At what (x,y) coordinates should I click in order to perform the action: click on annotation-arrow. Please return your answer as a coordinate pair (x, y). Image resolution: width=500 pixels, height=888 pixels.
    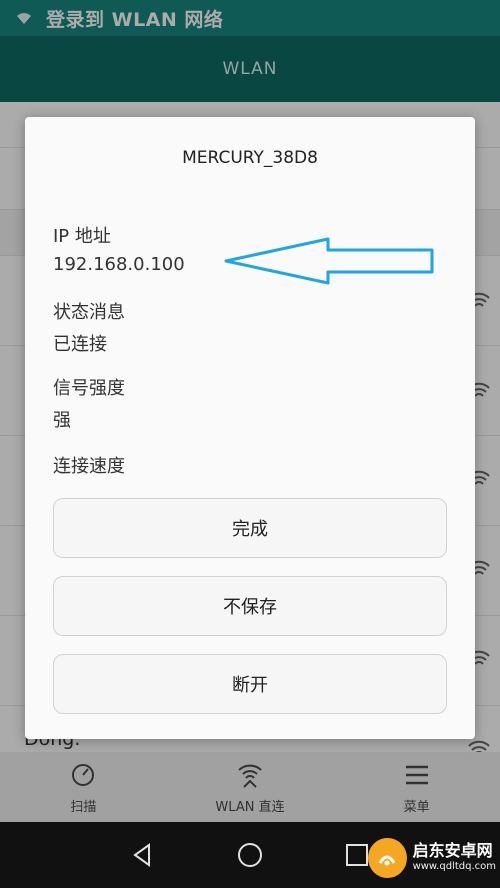
    Looking at the image, I should click on (329, 261).